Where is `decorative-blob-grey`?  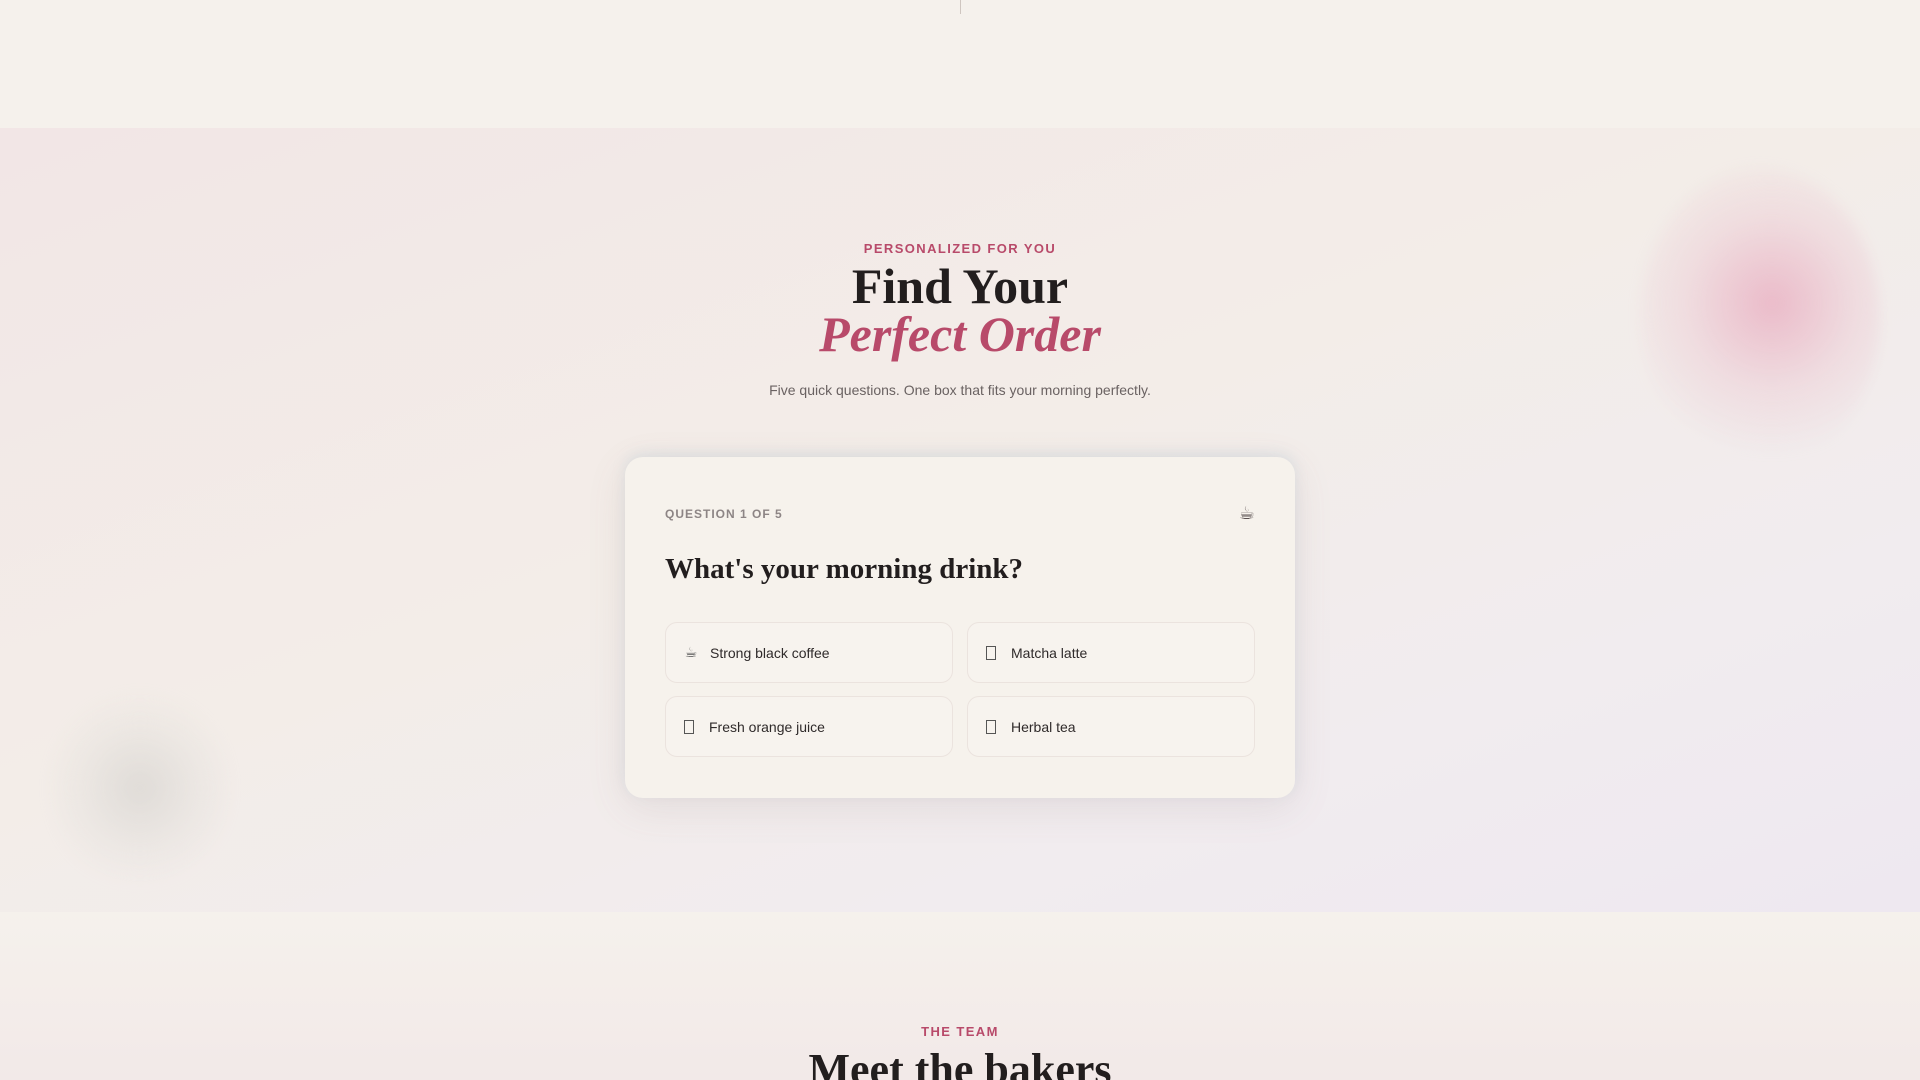
decorative-blob-grey is located at coordinates (140, 788).